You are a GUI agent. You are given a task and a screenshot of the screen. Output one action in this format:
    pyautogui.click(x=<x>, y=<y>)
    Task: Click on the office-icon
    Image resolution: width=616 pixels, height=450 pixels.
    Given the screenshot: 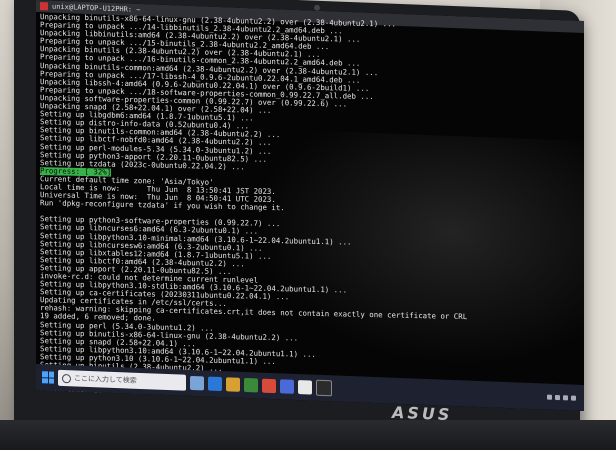 What is the action you would take?
    pyautogui.click(x=269, y=386)
    